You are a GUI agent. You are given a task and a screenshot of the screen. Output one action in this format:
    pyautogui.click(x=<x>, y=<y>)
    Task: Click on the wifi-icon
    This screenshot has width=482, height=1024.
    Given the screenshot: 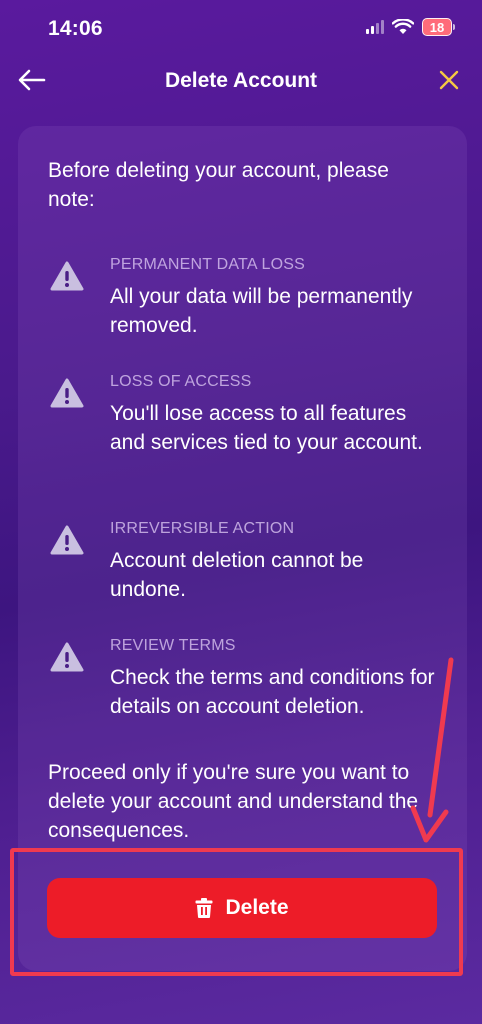 What is the action you would take?
    pyautogui.click(x=403, y=26)
    